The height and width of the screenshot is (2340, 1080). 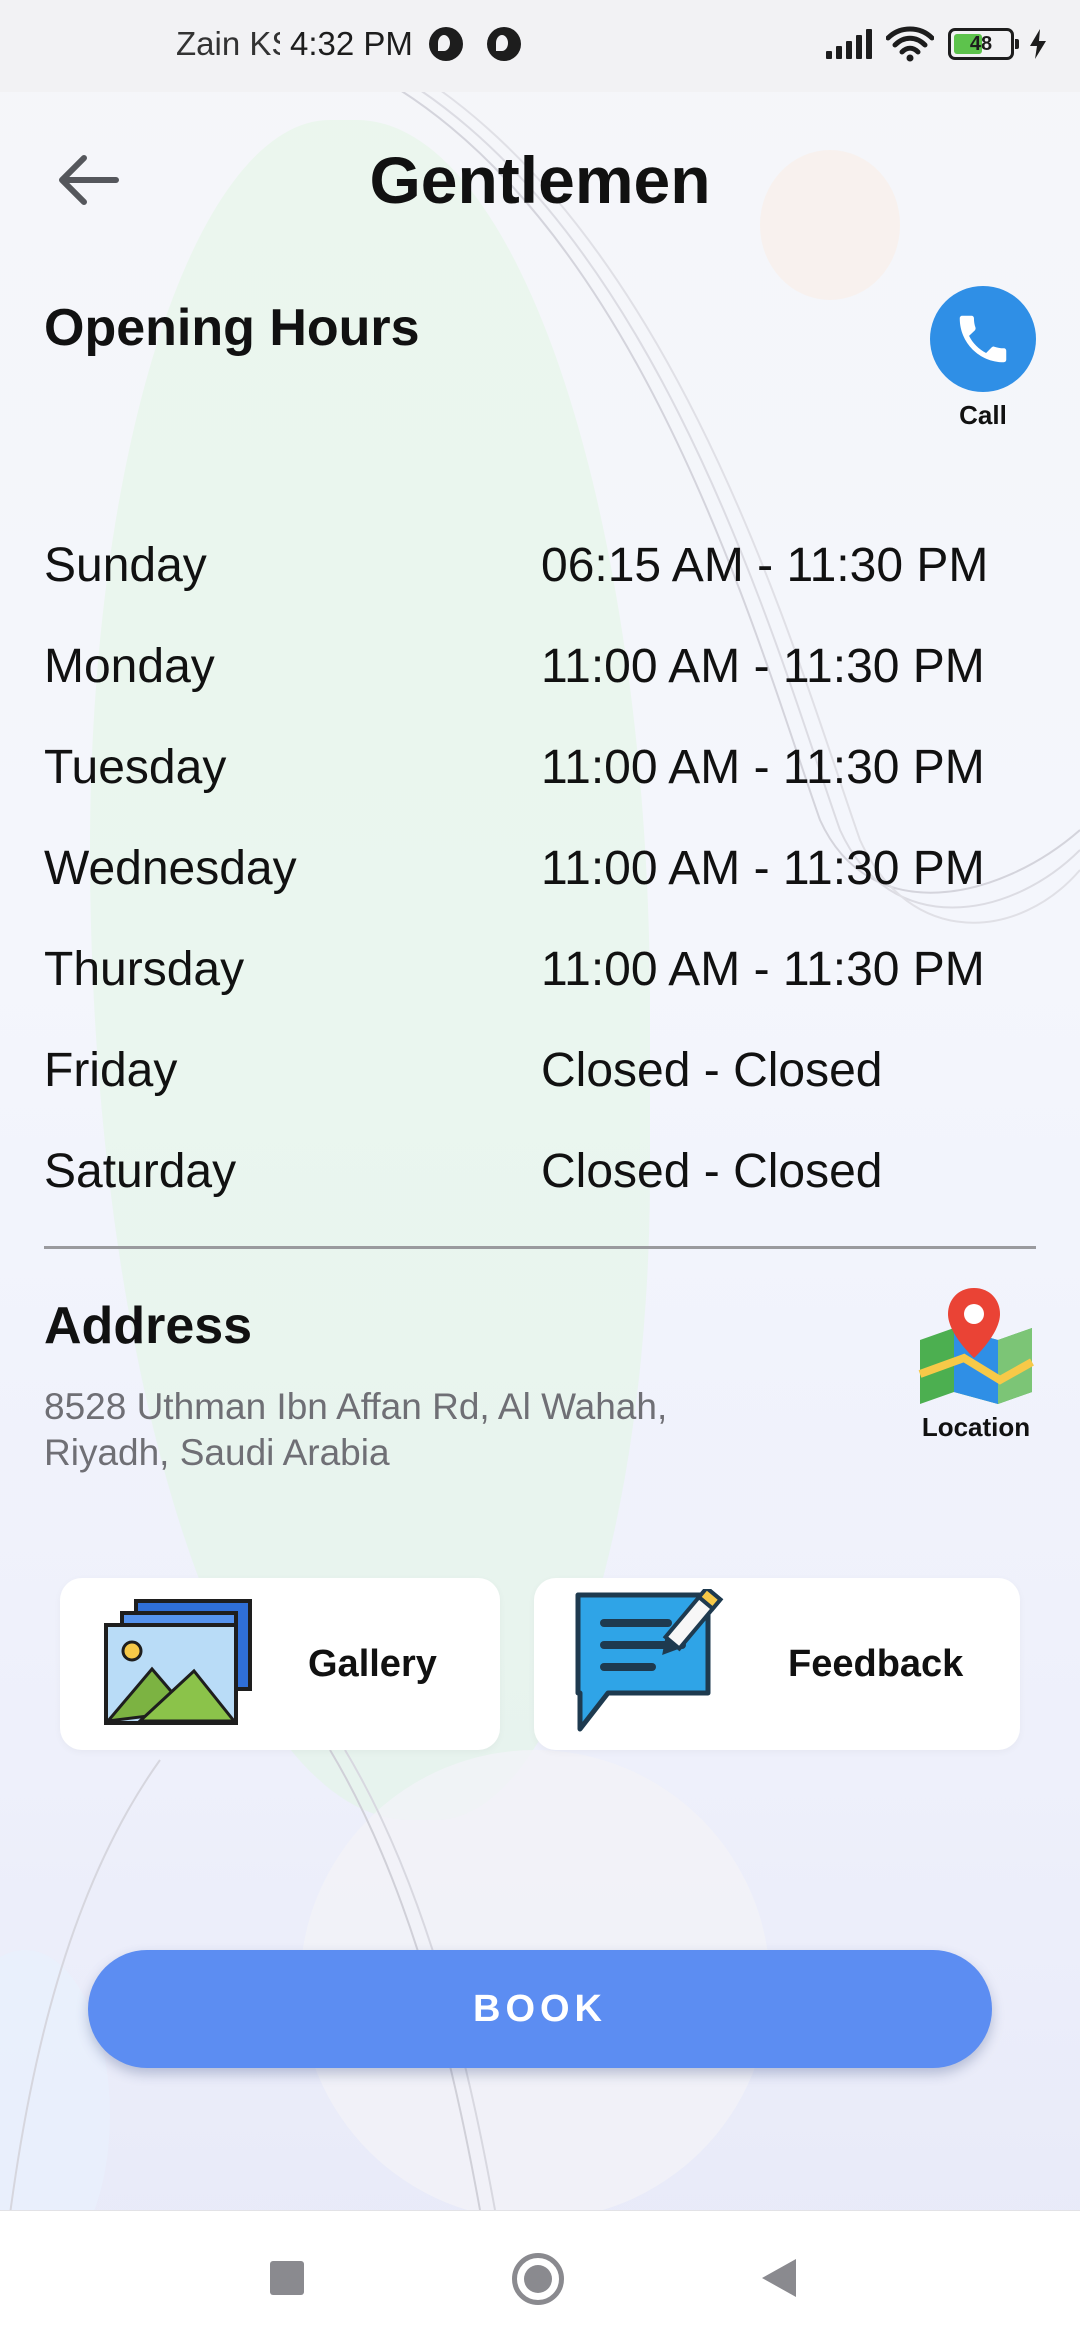 What do you see at coordinates (540, 2009) in the screenshot?
I see `book-button: BOOK` at bounding box center [540, 2009].